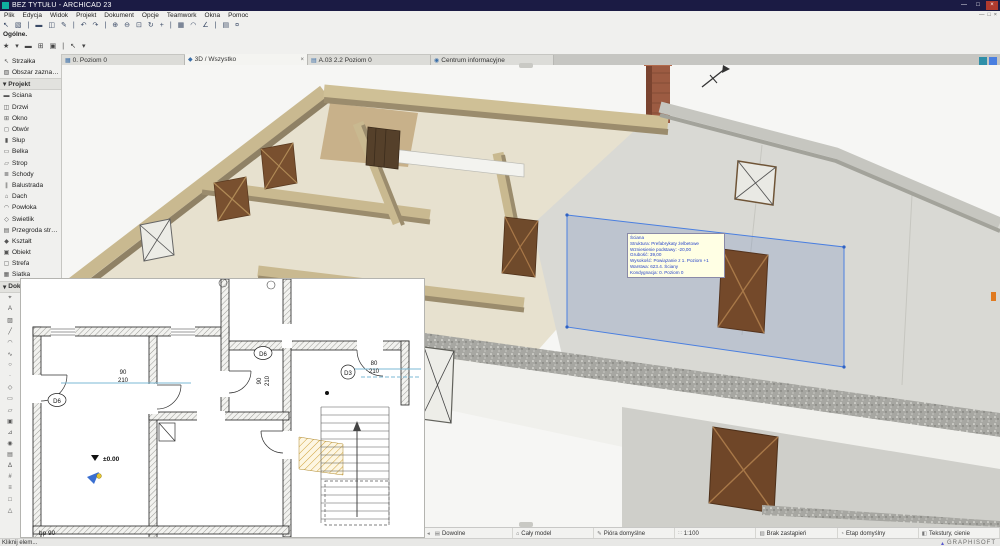 This screenshot has height=546, width=1000. Describe the element at coordinates (383, 148) in the screenshot. I see `door-opening-dark` at that location.